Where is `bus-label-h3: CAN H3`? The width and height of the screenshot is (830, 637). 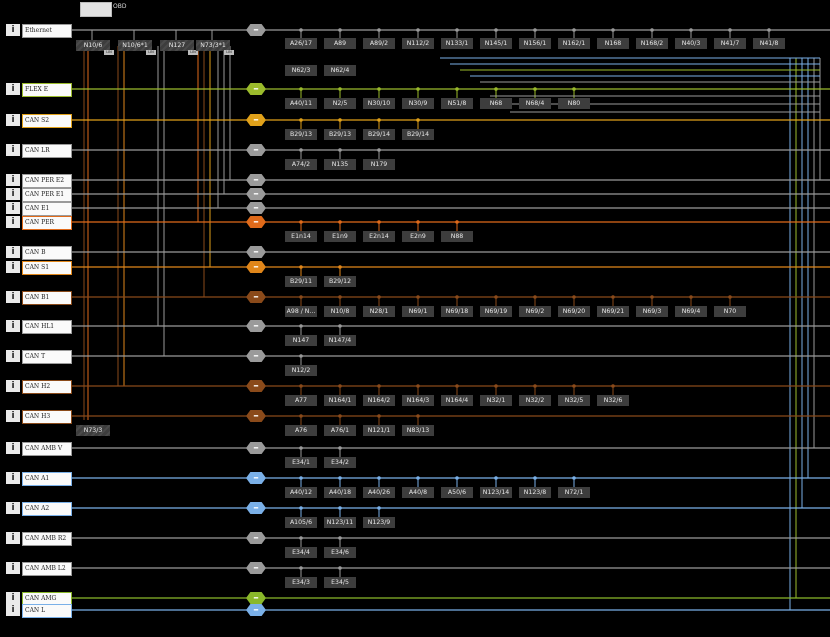
bus-label-h3: CAN H3 is located at coordinates (47, 417).